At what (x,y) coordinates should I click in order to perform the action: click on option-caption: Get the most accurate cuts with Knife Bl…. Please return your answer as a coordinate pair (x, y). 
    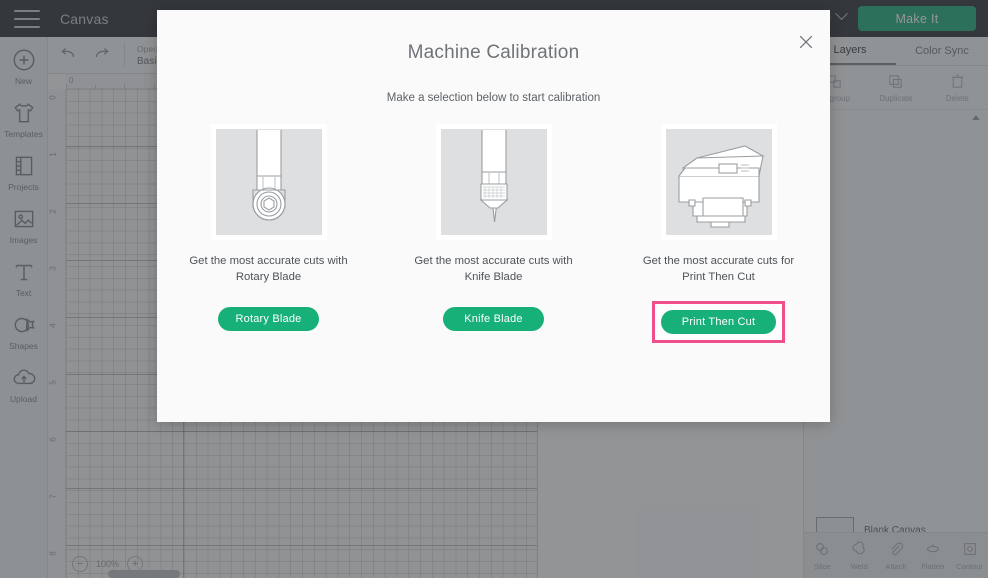
    Looking at the image, I should click on (493, 269).